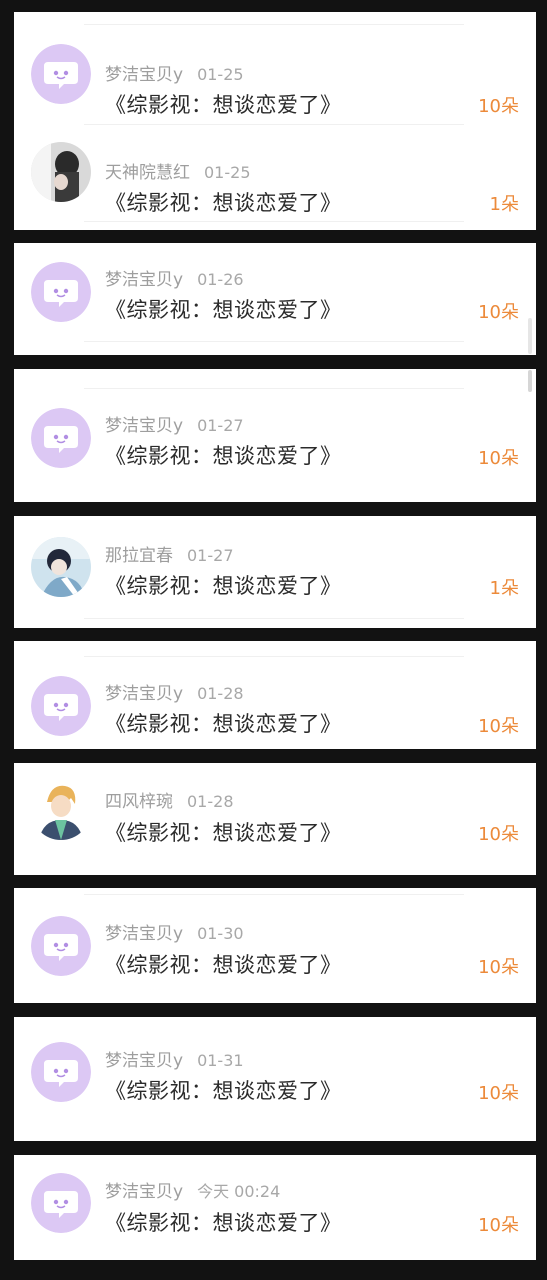  I want to click on entry-time: 01-31, so click(220, 1060).